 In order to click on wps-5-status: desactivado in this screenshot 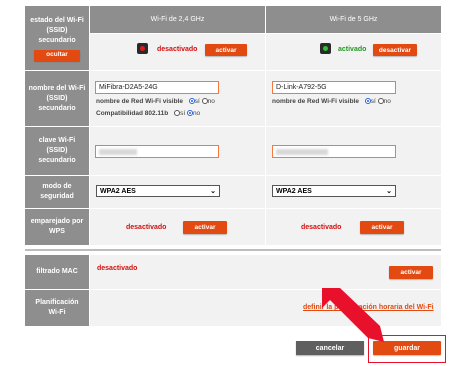, I will do `click(321, 227)`.